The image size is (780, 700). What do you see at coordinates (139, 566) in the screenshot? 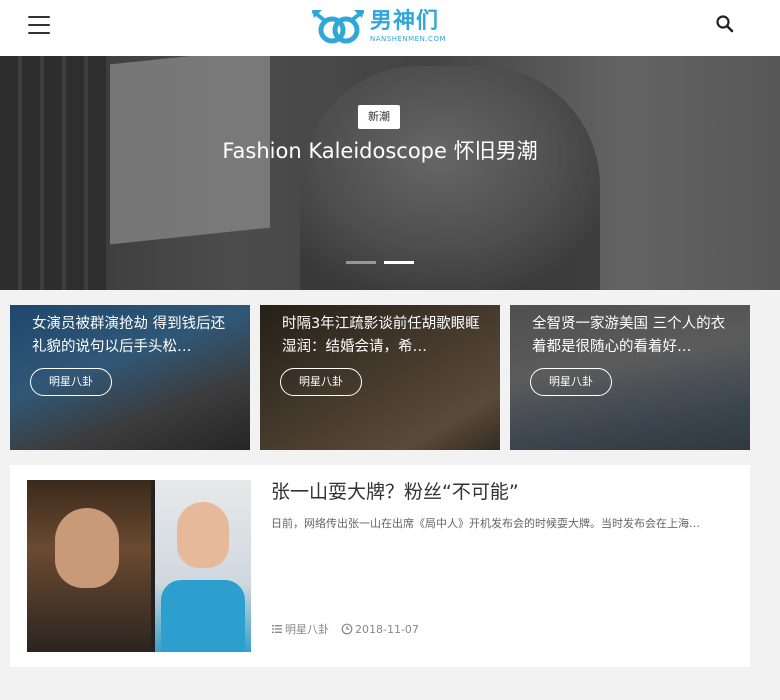
I see `article-thumbnail` at bounding box center [139, 566].